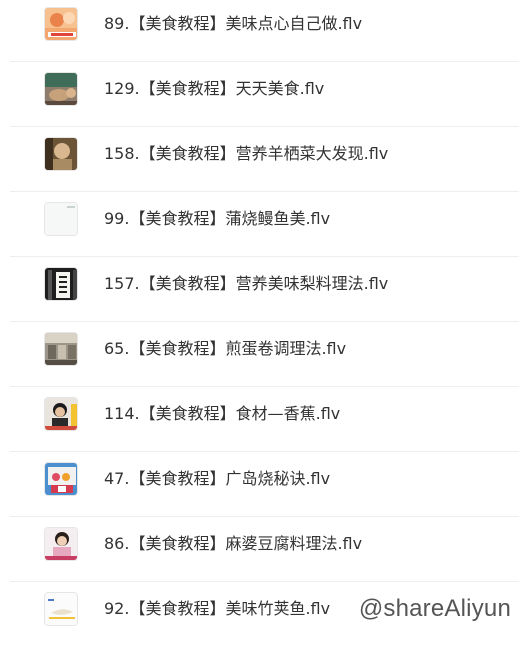  What do you see at coordinates (217, 218) in the screenshot?
I see `file-name: 99.【美食教程】蒲烧鳗鱼美.flv` at bounding box center [217, 218].